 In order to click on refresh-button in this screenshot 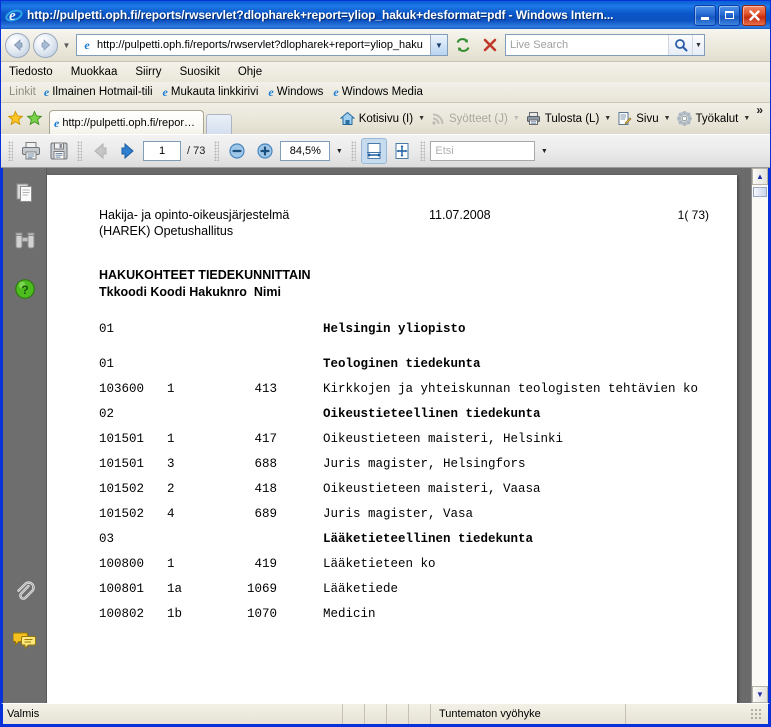, I will do `click(463, 45)`.